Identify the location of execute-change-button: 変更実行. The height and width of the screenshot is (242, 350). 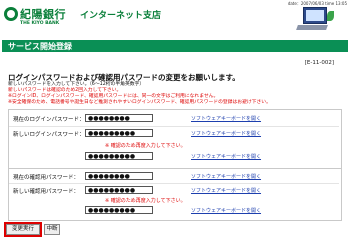
(23, 229).